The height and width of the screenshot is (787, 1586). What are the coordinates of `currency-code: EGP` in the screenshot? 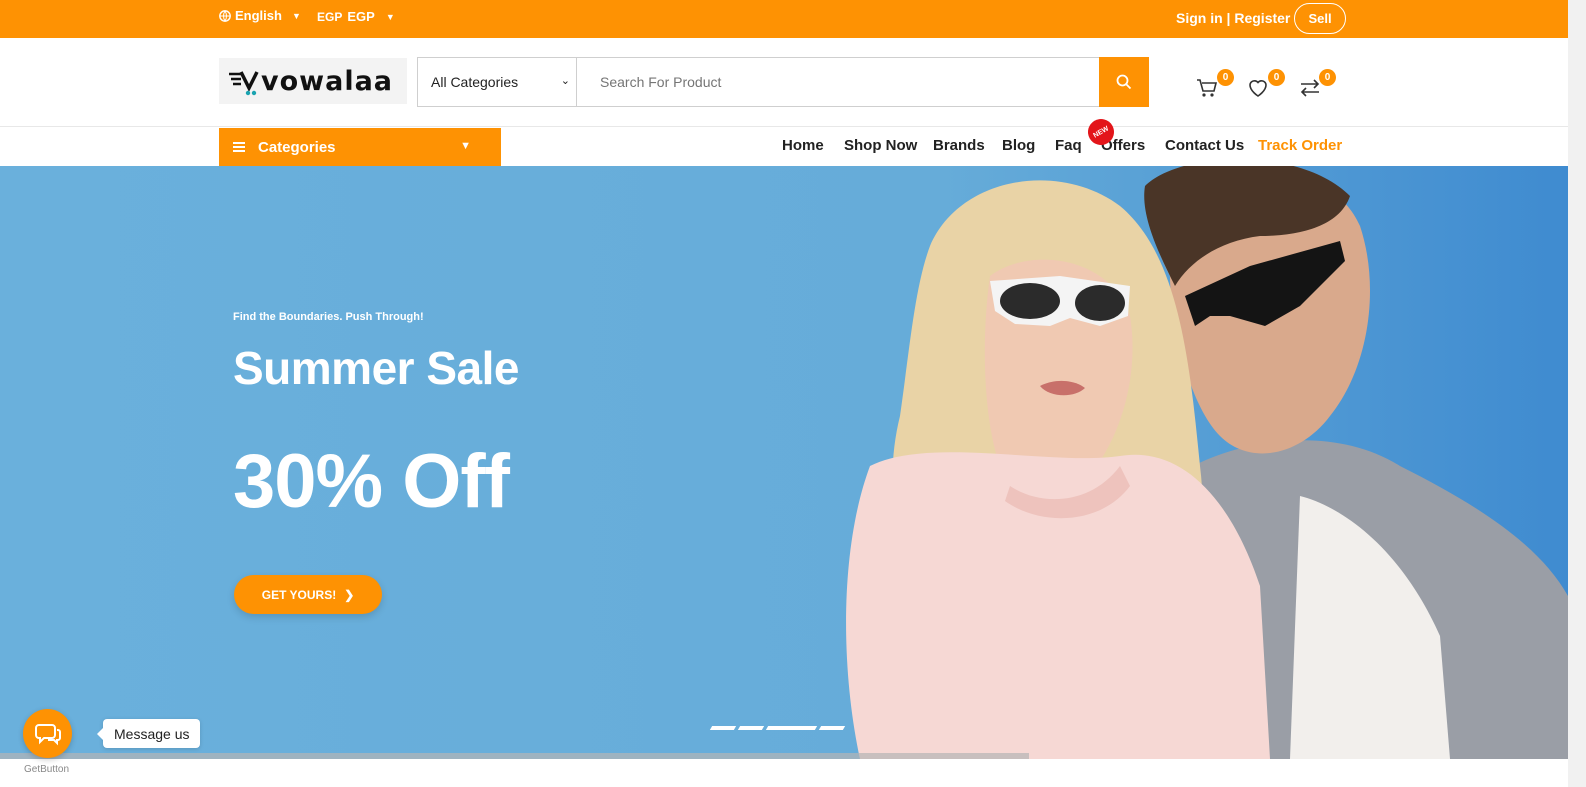 It's located at (330, 16).